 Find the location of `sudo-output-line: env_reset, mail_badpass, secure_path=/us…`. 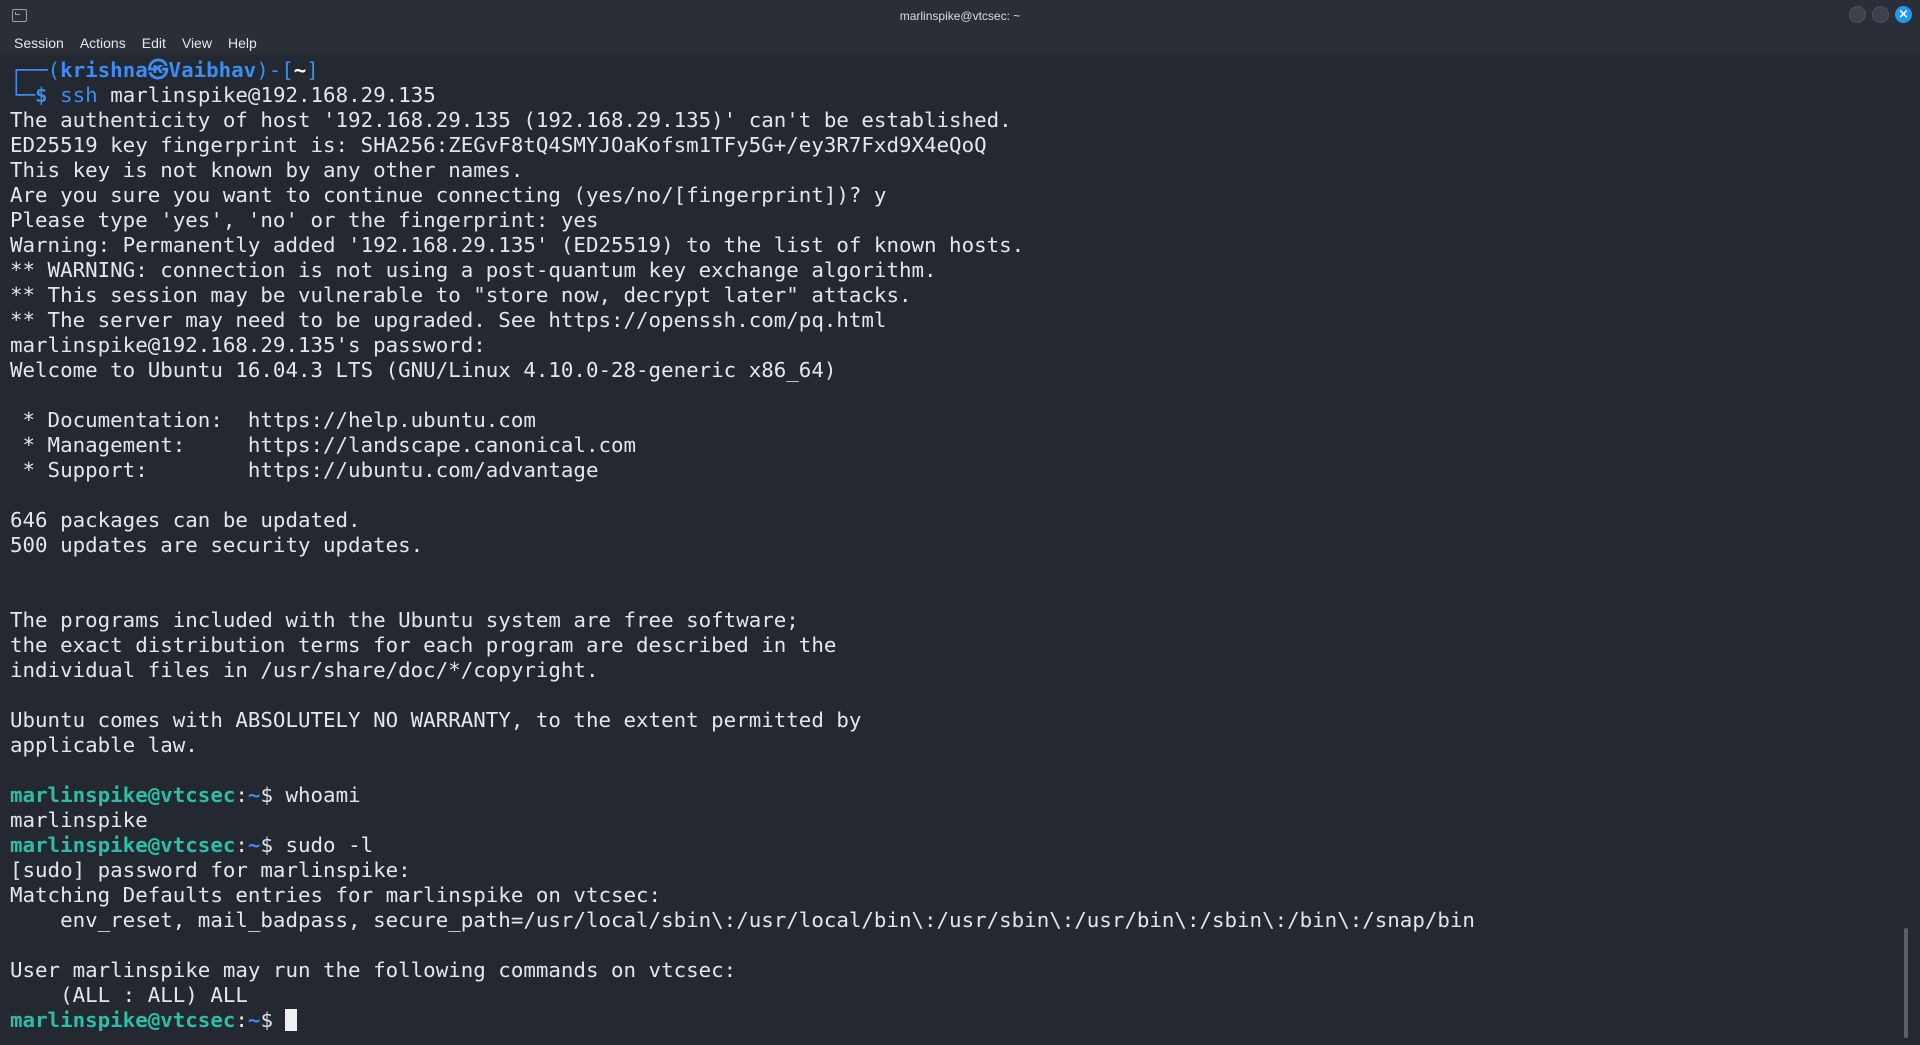

sudo-output-line: env_reset, mail_badpass, secure_path=/us… is located at coordinates (742, 920).